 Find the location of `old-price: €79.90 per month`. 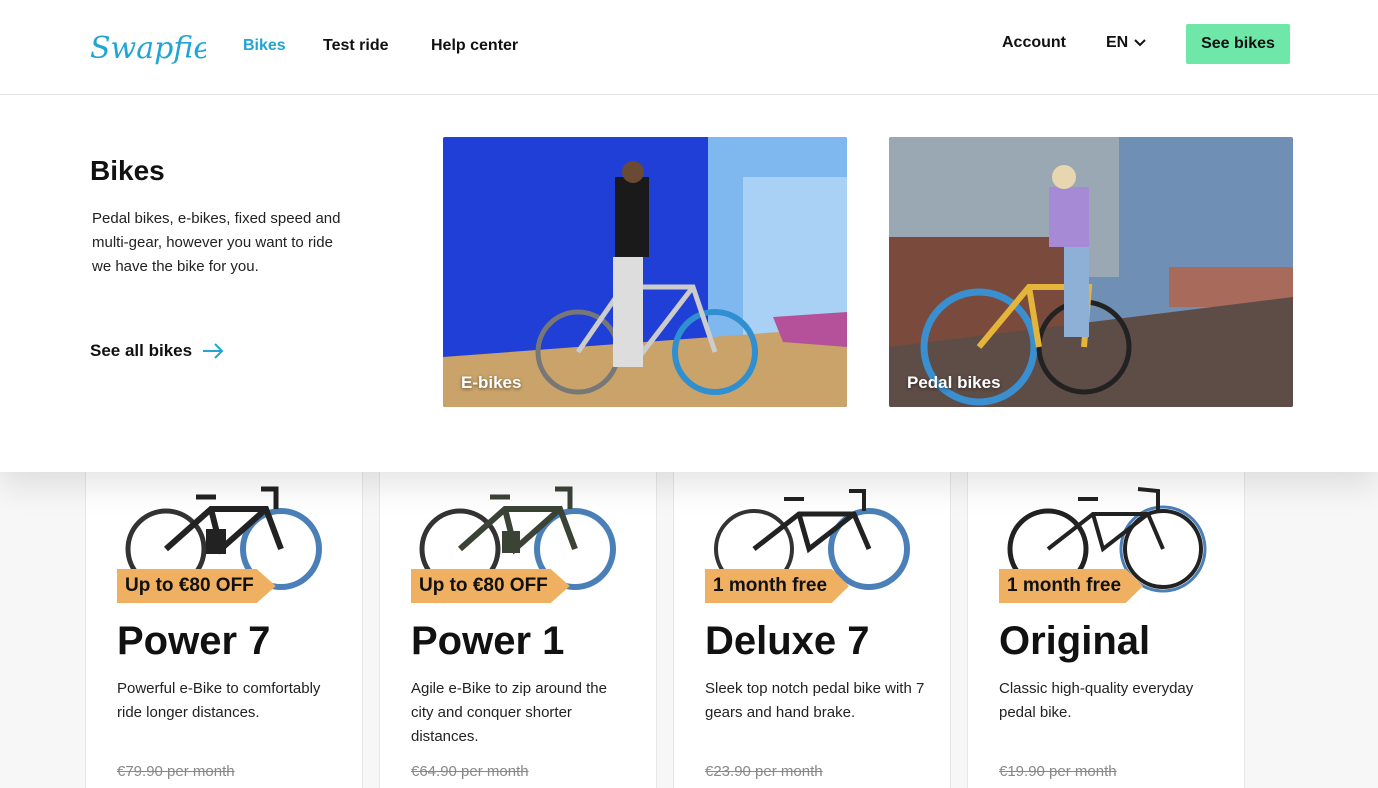

old-price: €79.90 per month is located at coordinates (176, 771).